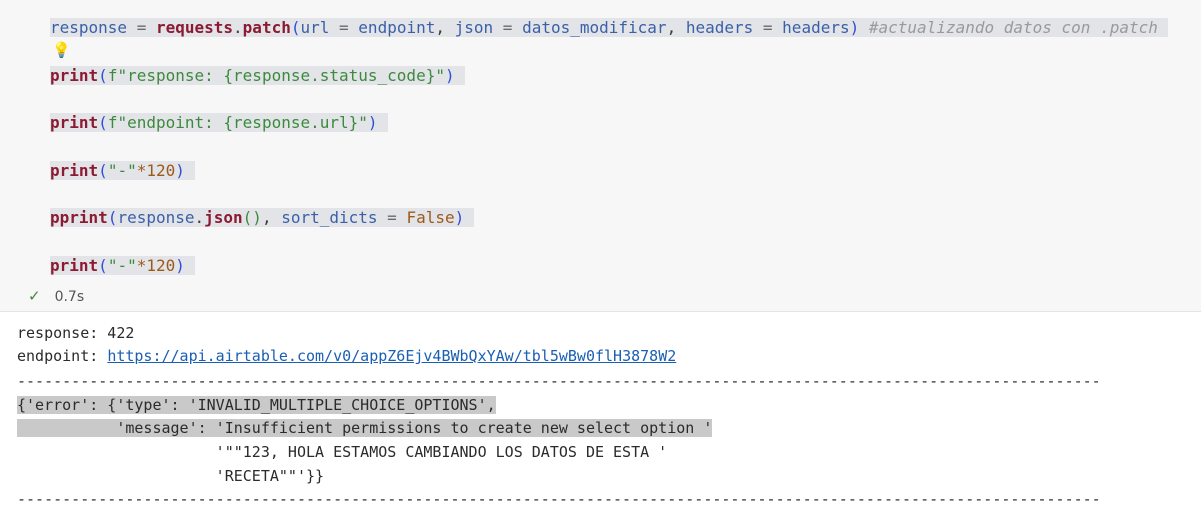 The width and height of the screenshot is (1201, 510). What do you see at coordinates (34, 296) in the screenshot?
I see `check-icon: ✓` at bounding box center [34, 296].